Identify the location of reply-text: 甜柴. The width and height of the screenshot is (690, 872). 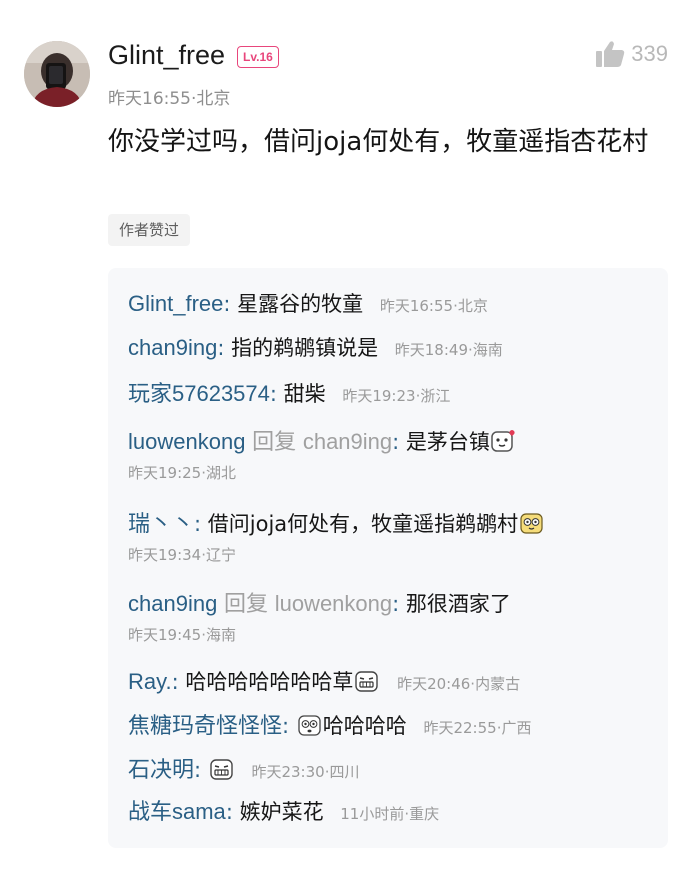
(304, 394).